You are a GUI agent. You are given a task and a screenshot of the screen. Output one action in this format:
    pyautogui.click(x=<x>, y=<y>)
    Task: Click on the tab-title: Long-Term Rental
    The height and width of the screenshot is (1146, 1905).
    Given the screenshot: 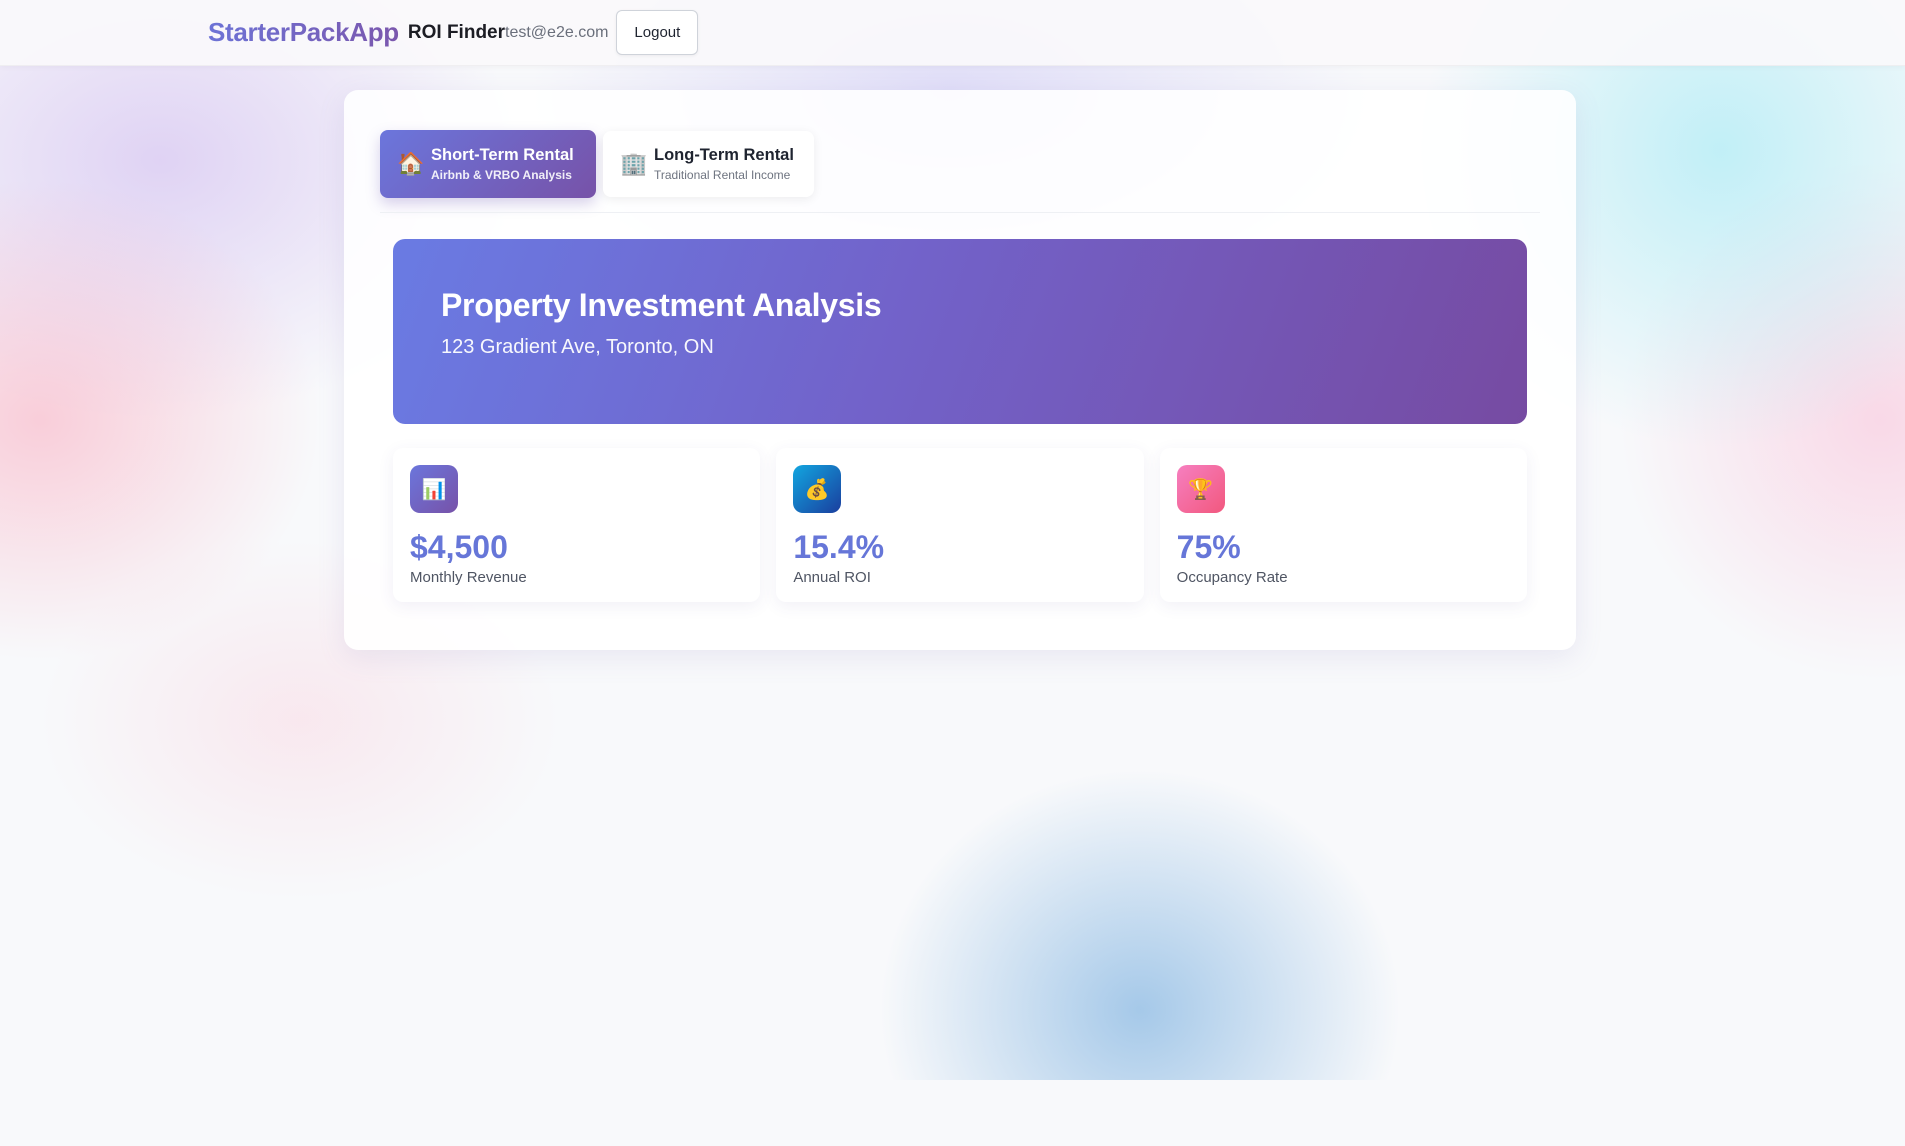 What is the action you would take?
    pyautogui.click(x=724, y=155)
    